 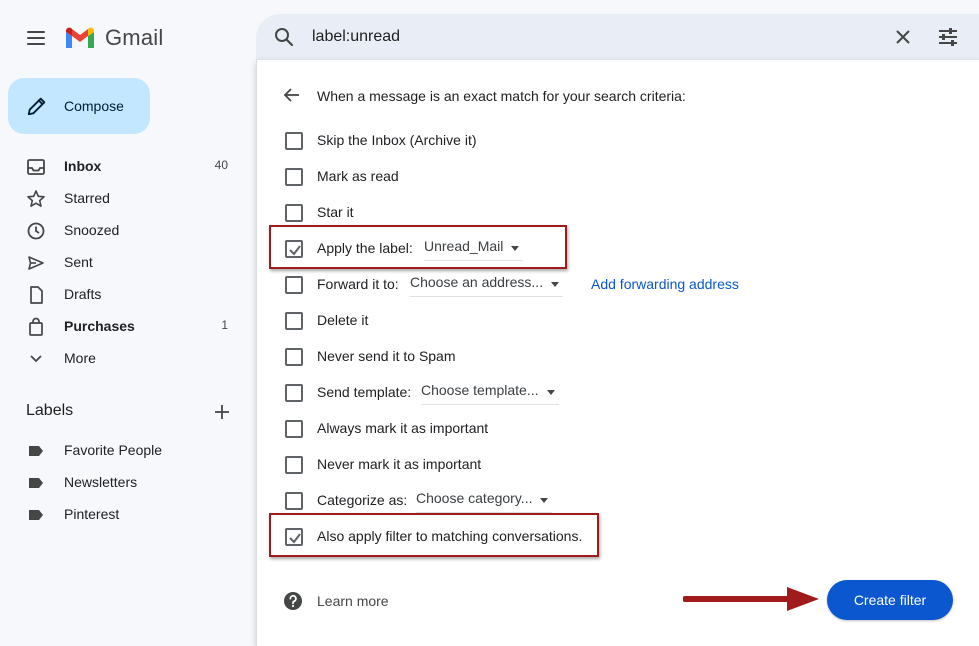 I want to click on sidebar-item-label: Drafts, so click(x=83, y=294).